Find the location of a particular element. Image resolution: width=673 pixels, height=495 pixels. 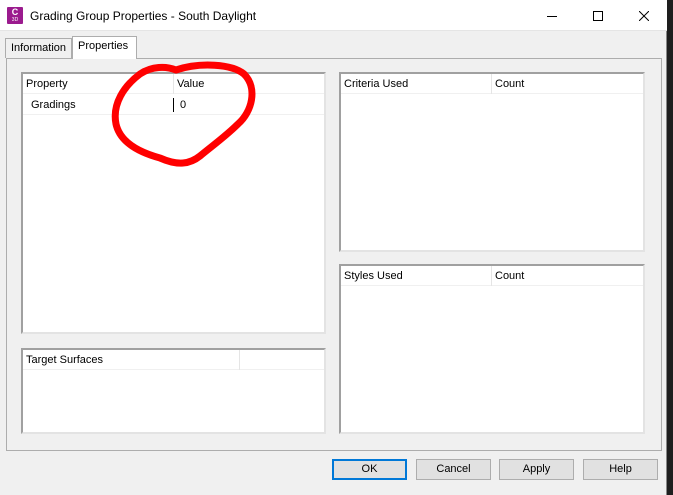

property-grid-header: Property Value is located at coordinates (173, 84).